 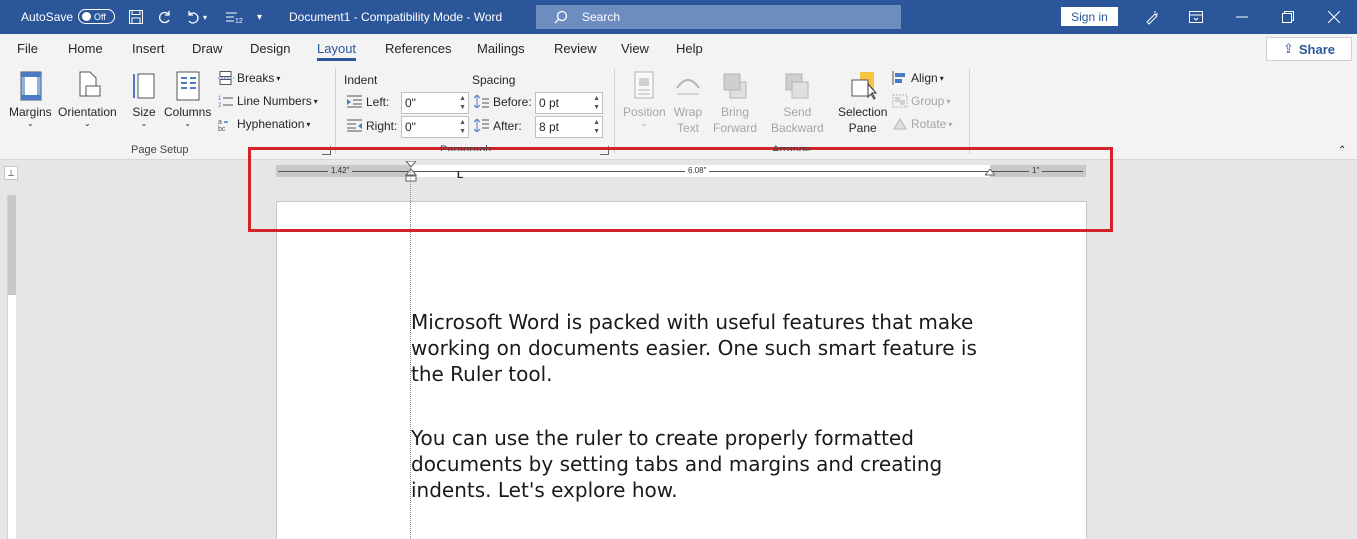 I want to click on format-painter-icon: 123, so click(x=234, y=17).